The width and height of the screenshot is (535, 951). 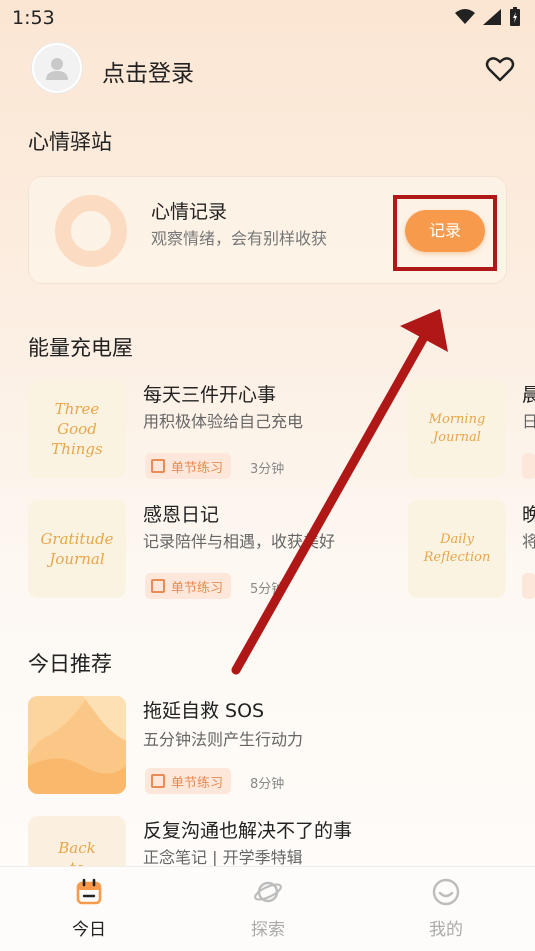 I want to click on smiley-icon, so click(x=446, y=892).